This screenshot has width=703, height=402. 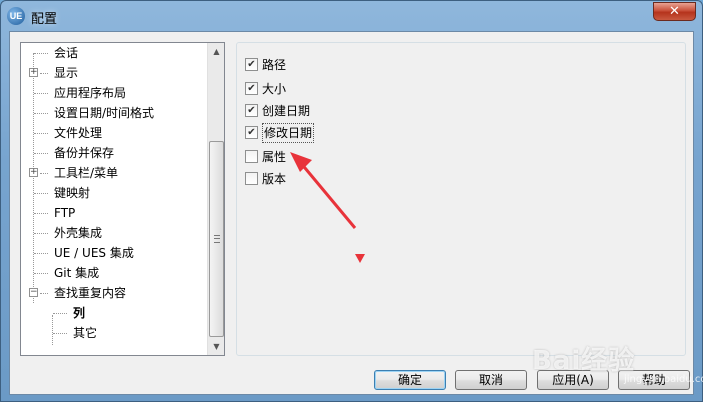 I want to click on option-label: 版本, so click(x=274, y=179).